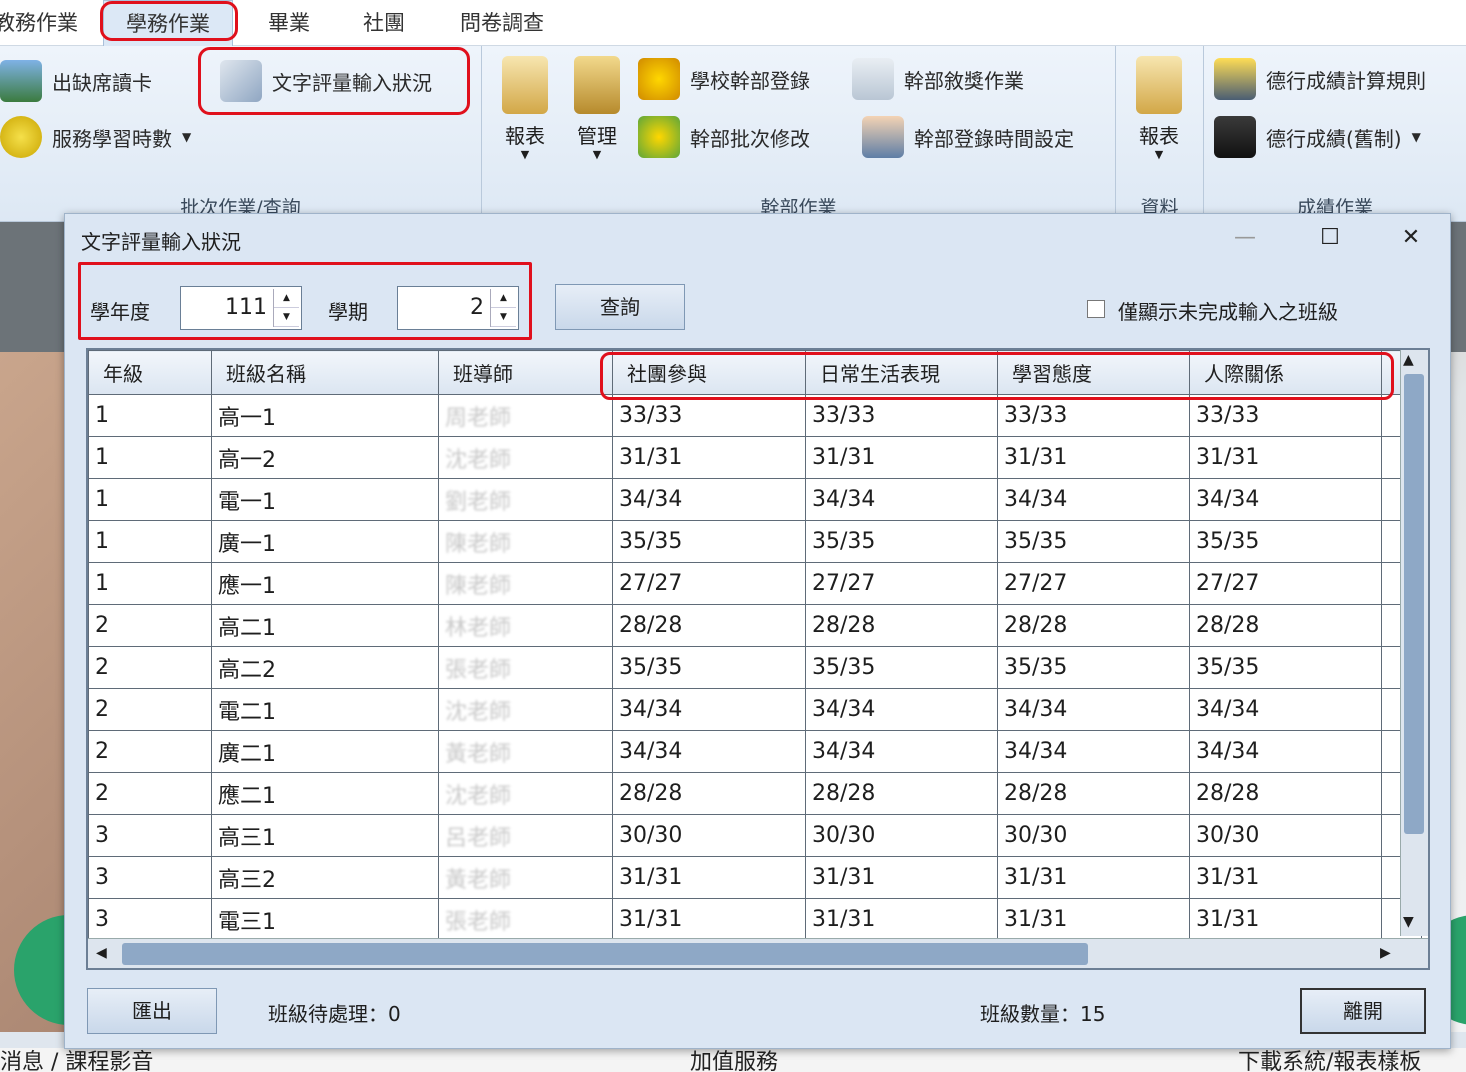 This screenshot has width=1466, height=1072. Describe the element at coordinates (325, 372) in the screenshot. I see `column-header: 班級名稱` at that location.